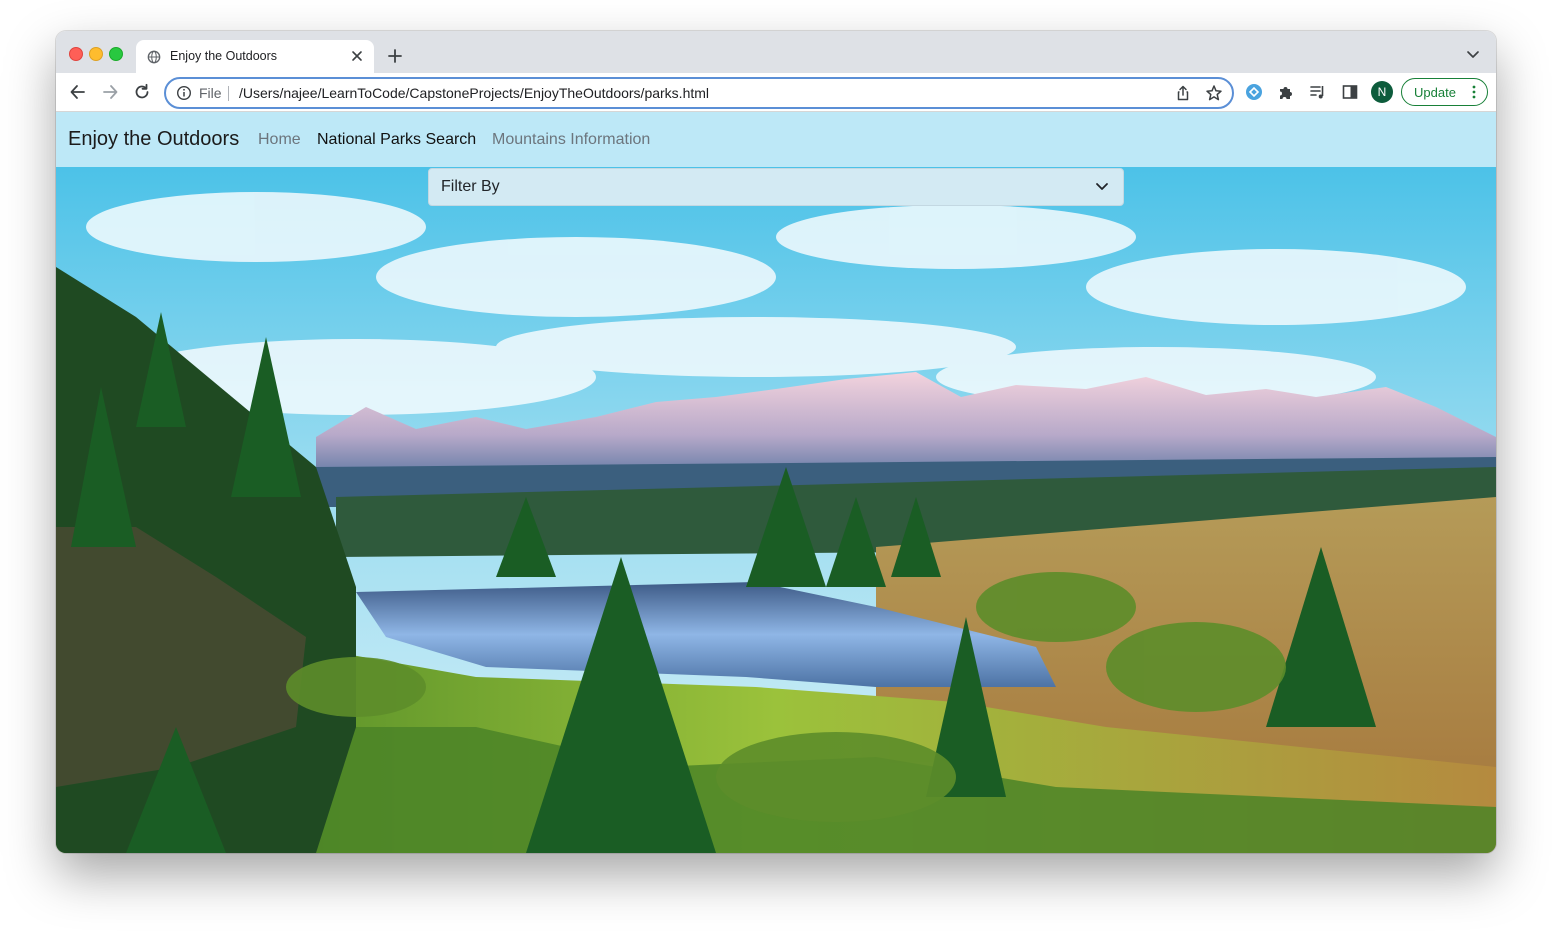 The image size is (1552, 933). What do you see at coordinates (1183, 93) in the screenshot?
I see `share-icon` at bounding box center [1183, 93].